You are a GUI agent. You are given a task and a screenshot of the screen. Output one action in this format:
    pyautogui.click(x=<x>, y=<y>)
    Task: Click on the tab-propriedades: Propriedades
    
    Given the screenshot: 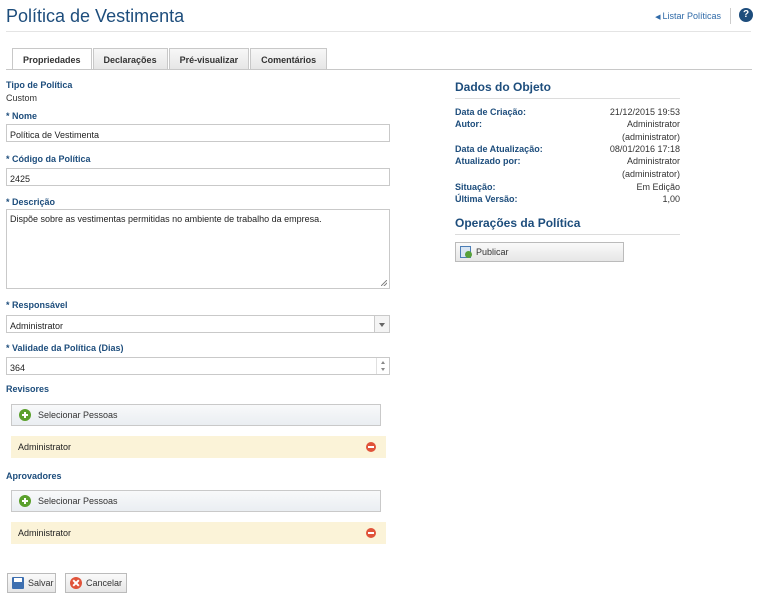 What is the action you would take?
    pyautogui.click(x=52, y=59)
    